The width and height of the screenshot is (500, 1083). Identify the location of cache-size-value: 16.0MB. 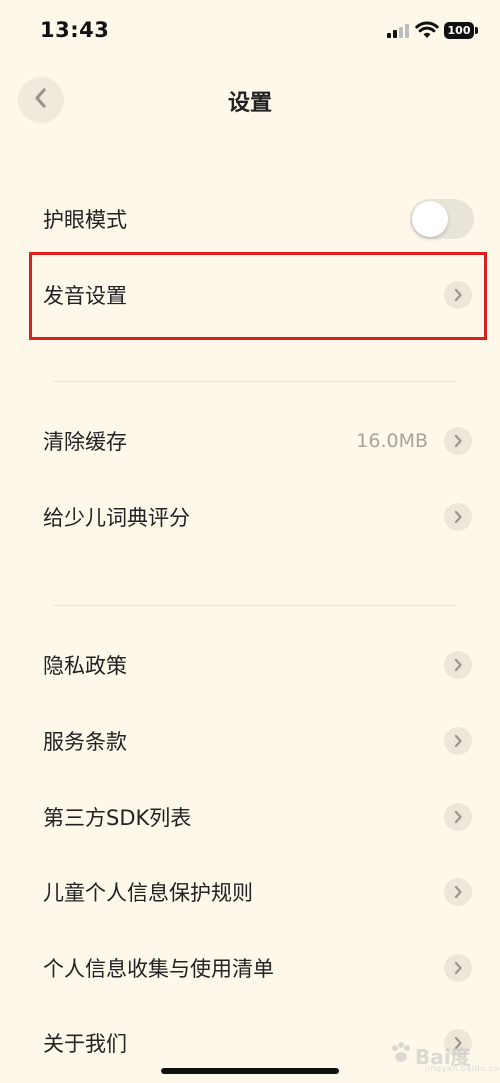
(392, 441).